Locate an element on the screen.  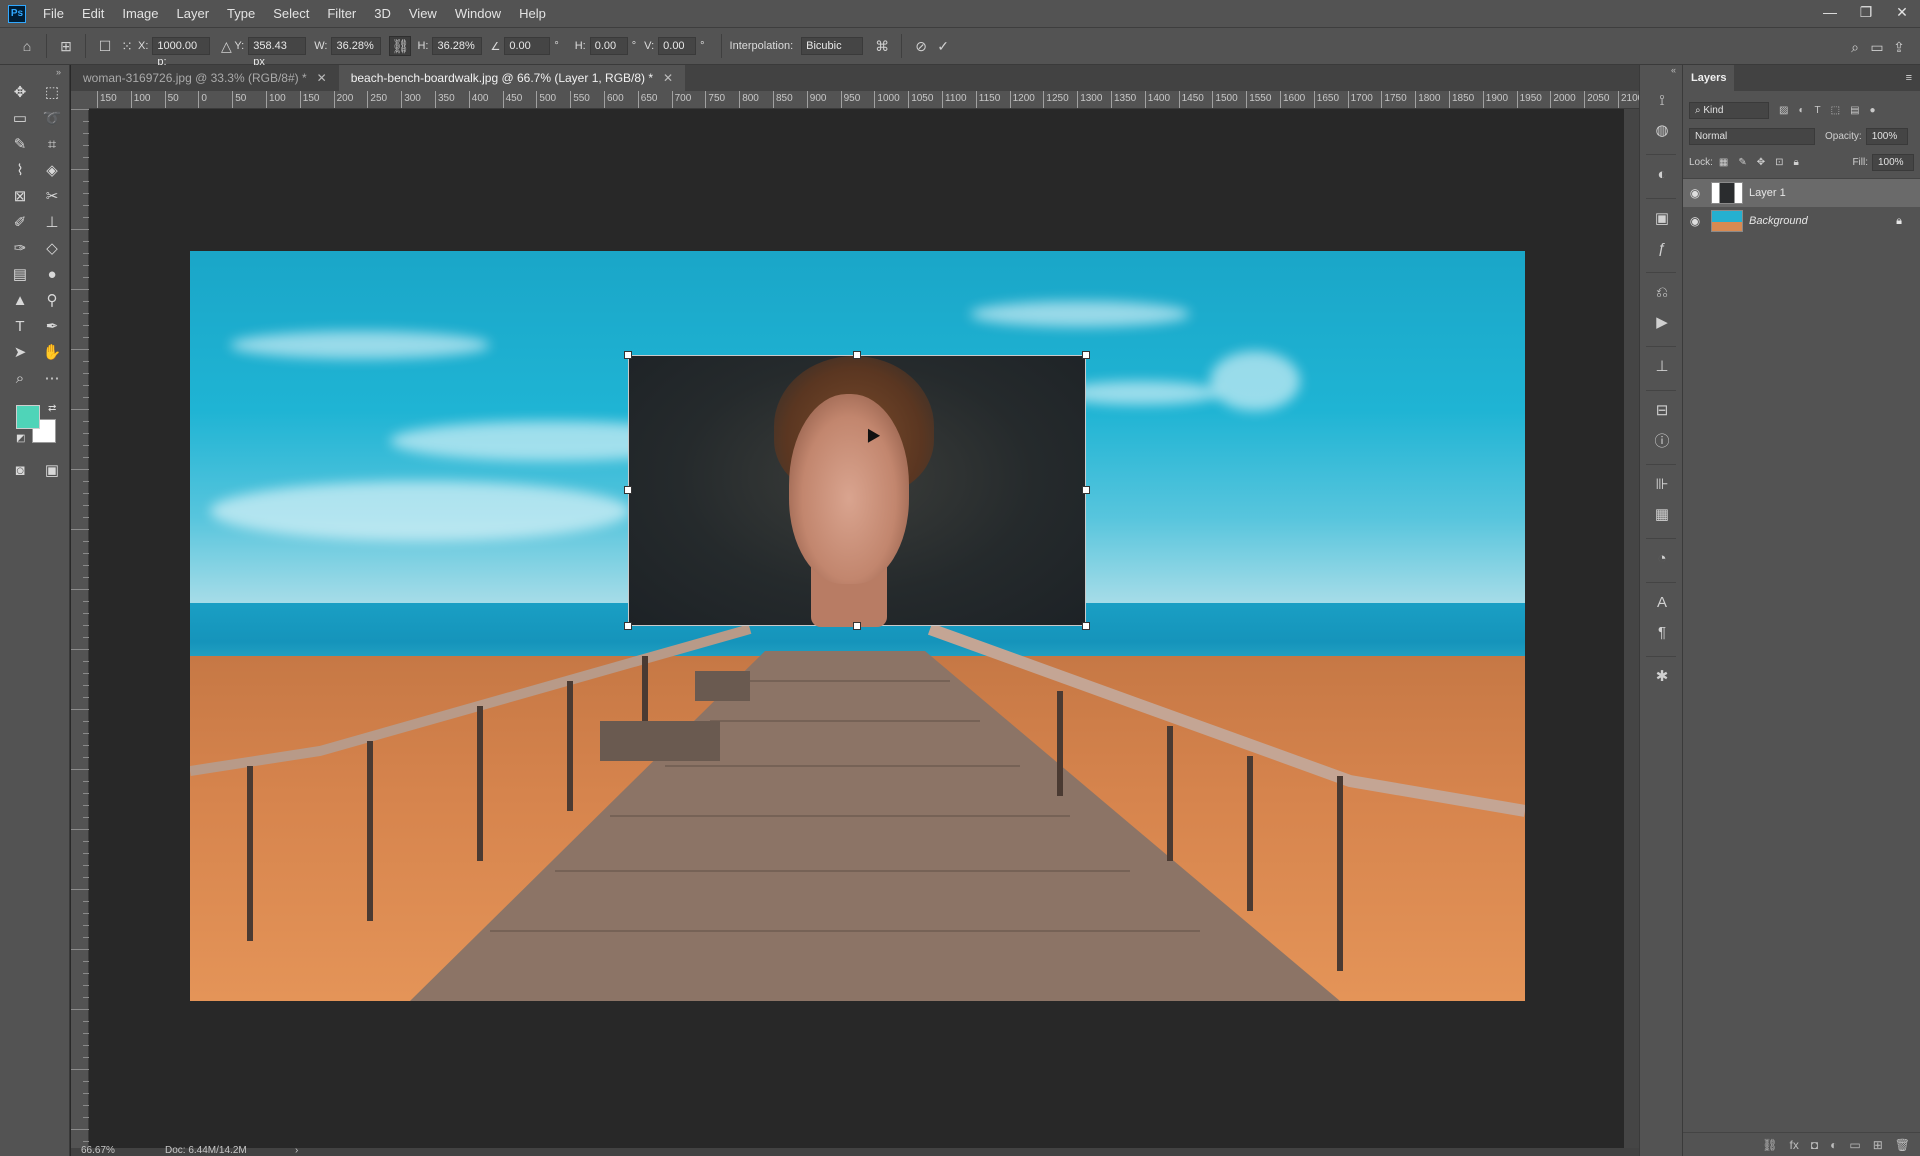
paint-bucket-icon: ◈ is located at coordinates (52, 170).